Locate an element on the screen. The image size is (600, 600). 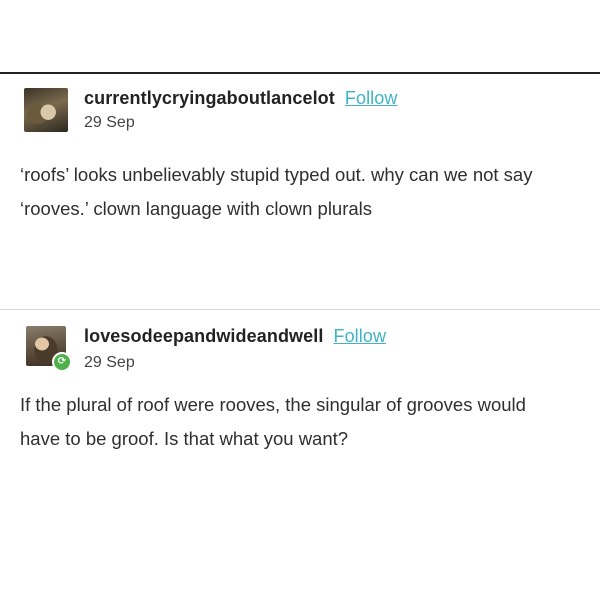
username: currentlycryingaboutlancelot Follow is located at coordinates (240, 98).